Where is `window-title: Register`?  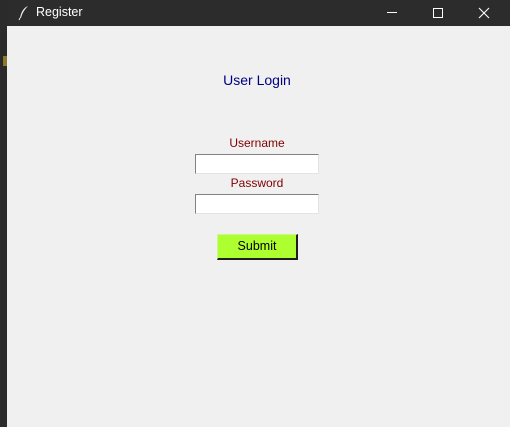
window-title: Register is located at coordinates (59, 12).